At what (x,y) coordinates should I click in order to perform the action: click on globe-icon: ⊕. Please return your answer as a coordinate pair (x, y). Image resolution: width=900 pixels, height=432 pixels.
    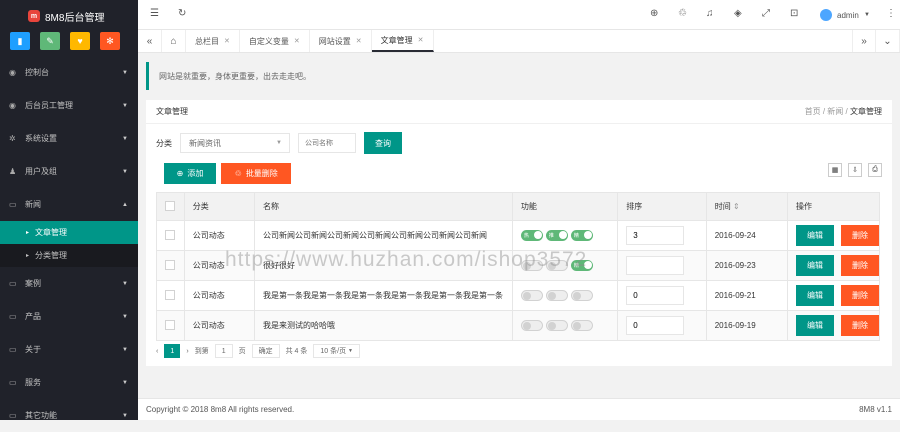
    Looking at the image, I should click on (654, 13).